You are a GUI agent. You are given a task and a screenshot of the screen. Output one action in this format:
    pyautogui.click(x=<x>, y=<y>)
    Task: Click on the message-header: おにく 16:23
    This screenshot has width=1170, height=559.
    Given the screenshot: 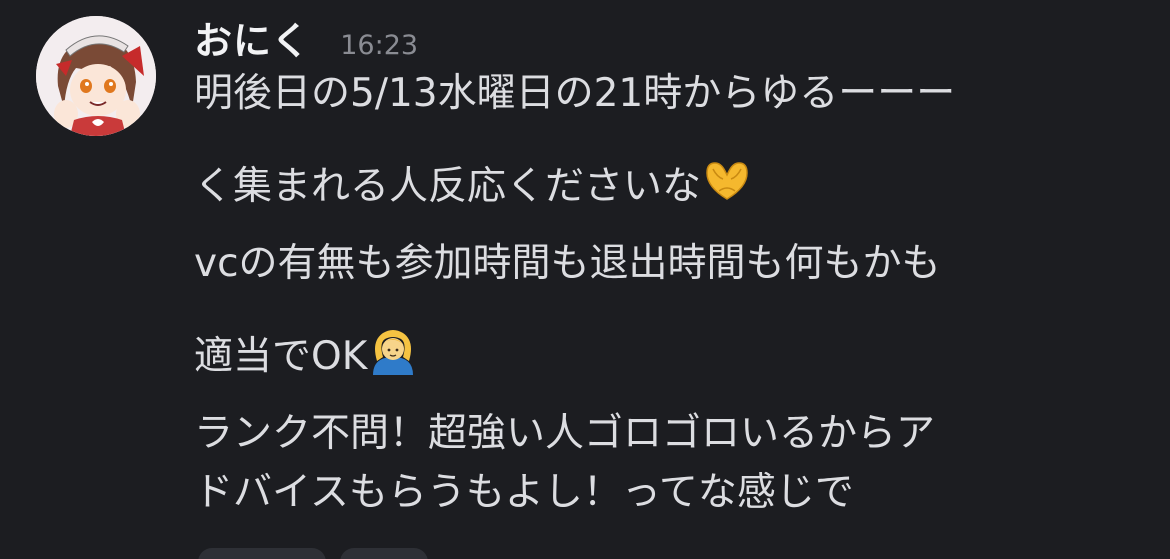 What is the action you would take?
    pyautogui.click(x=306, y=40)
    